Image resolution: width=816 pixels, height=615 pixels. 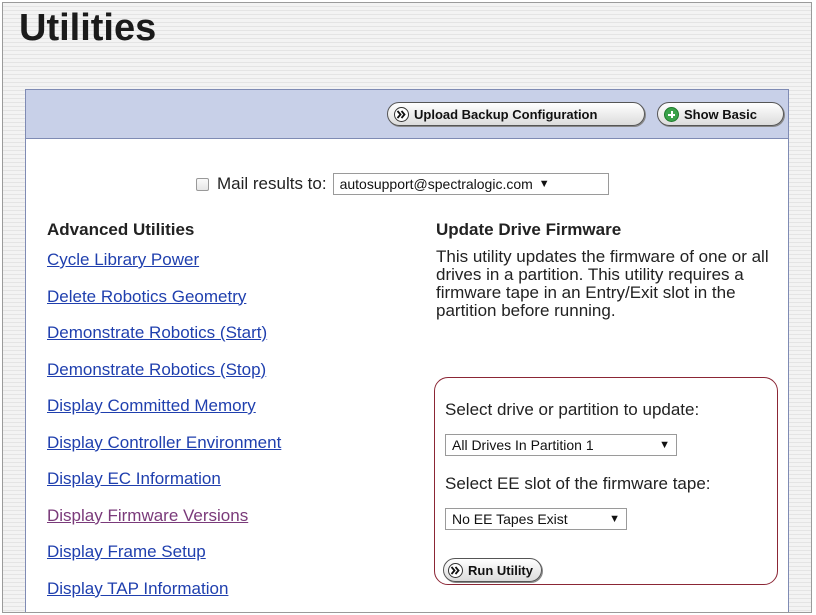 What do you see at coordinates (202, 184) in the screenshot?
I see `mail-results-checkbox` at bounding box center [202, 184].